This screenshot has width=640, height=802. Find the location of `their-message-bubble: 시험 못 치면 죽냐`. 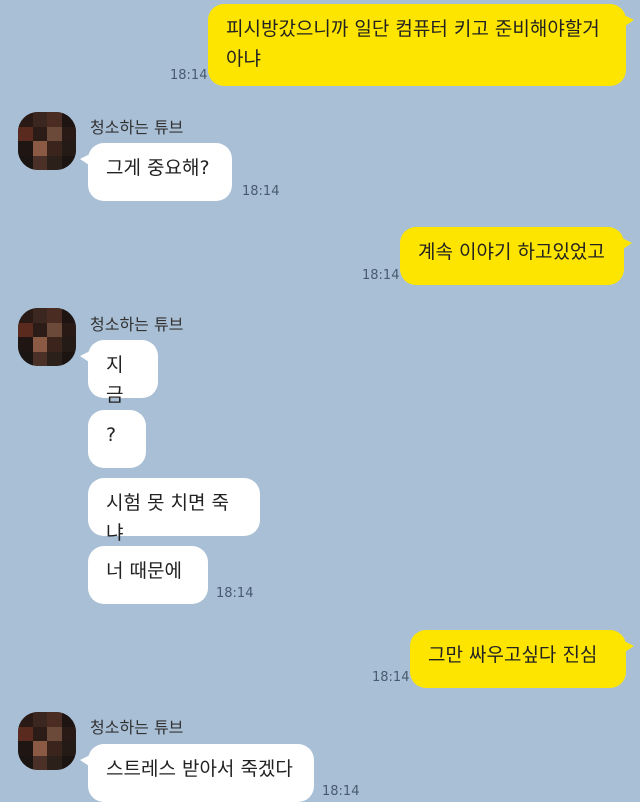

their-message-bubble: 시험 못 치면 죽냐 is located at coordinates (174, 511).